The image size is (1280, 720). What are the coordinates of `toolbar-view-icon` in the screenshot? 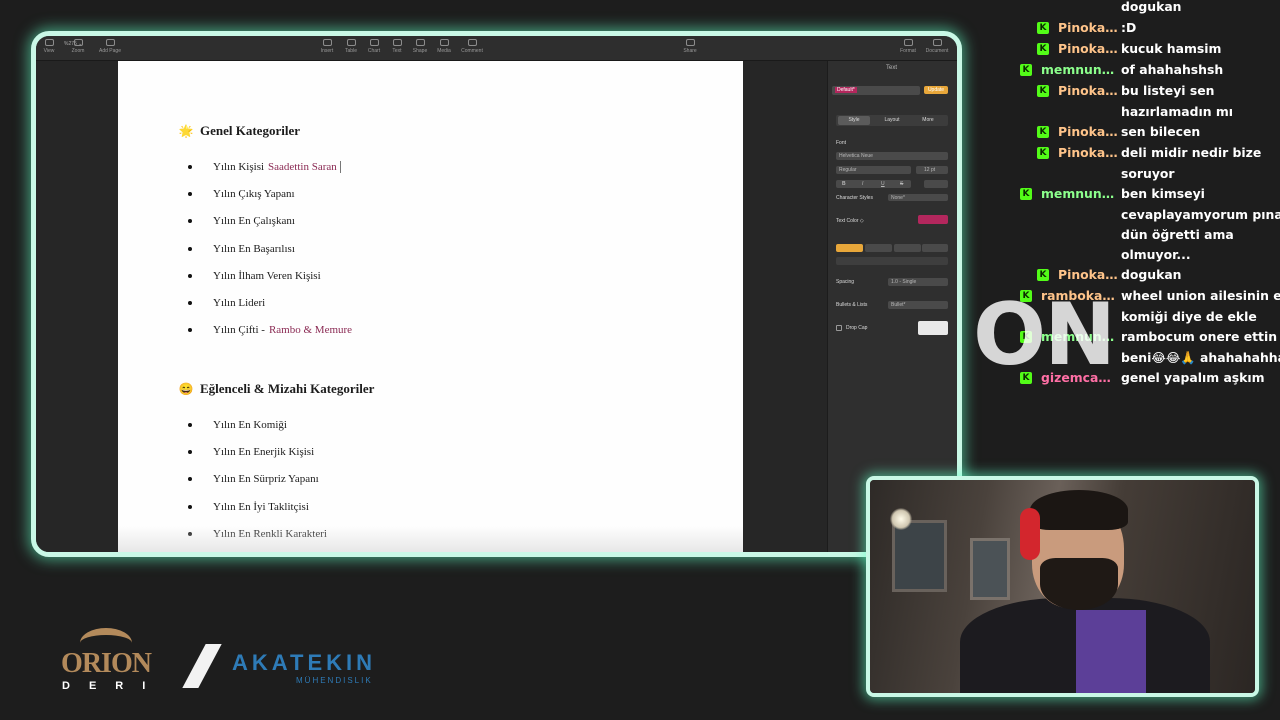 It's located at (49, 42).